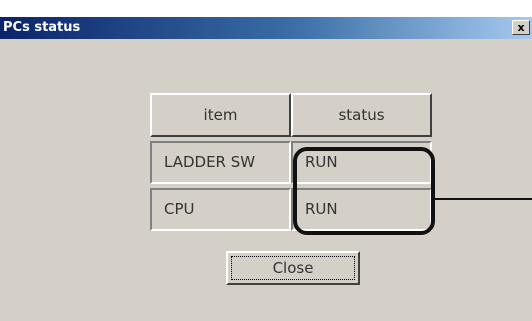 The width and height of the screenshot is (532, 321). I want to click on close-button-label: Close, so click(293, 268).